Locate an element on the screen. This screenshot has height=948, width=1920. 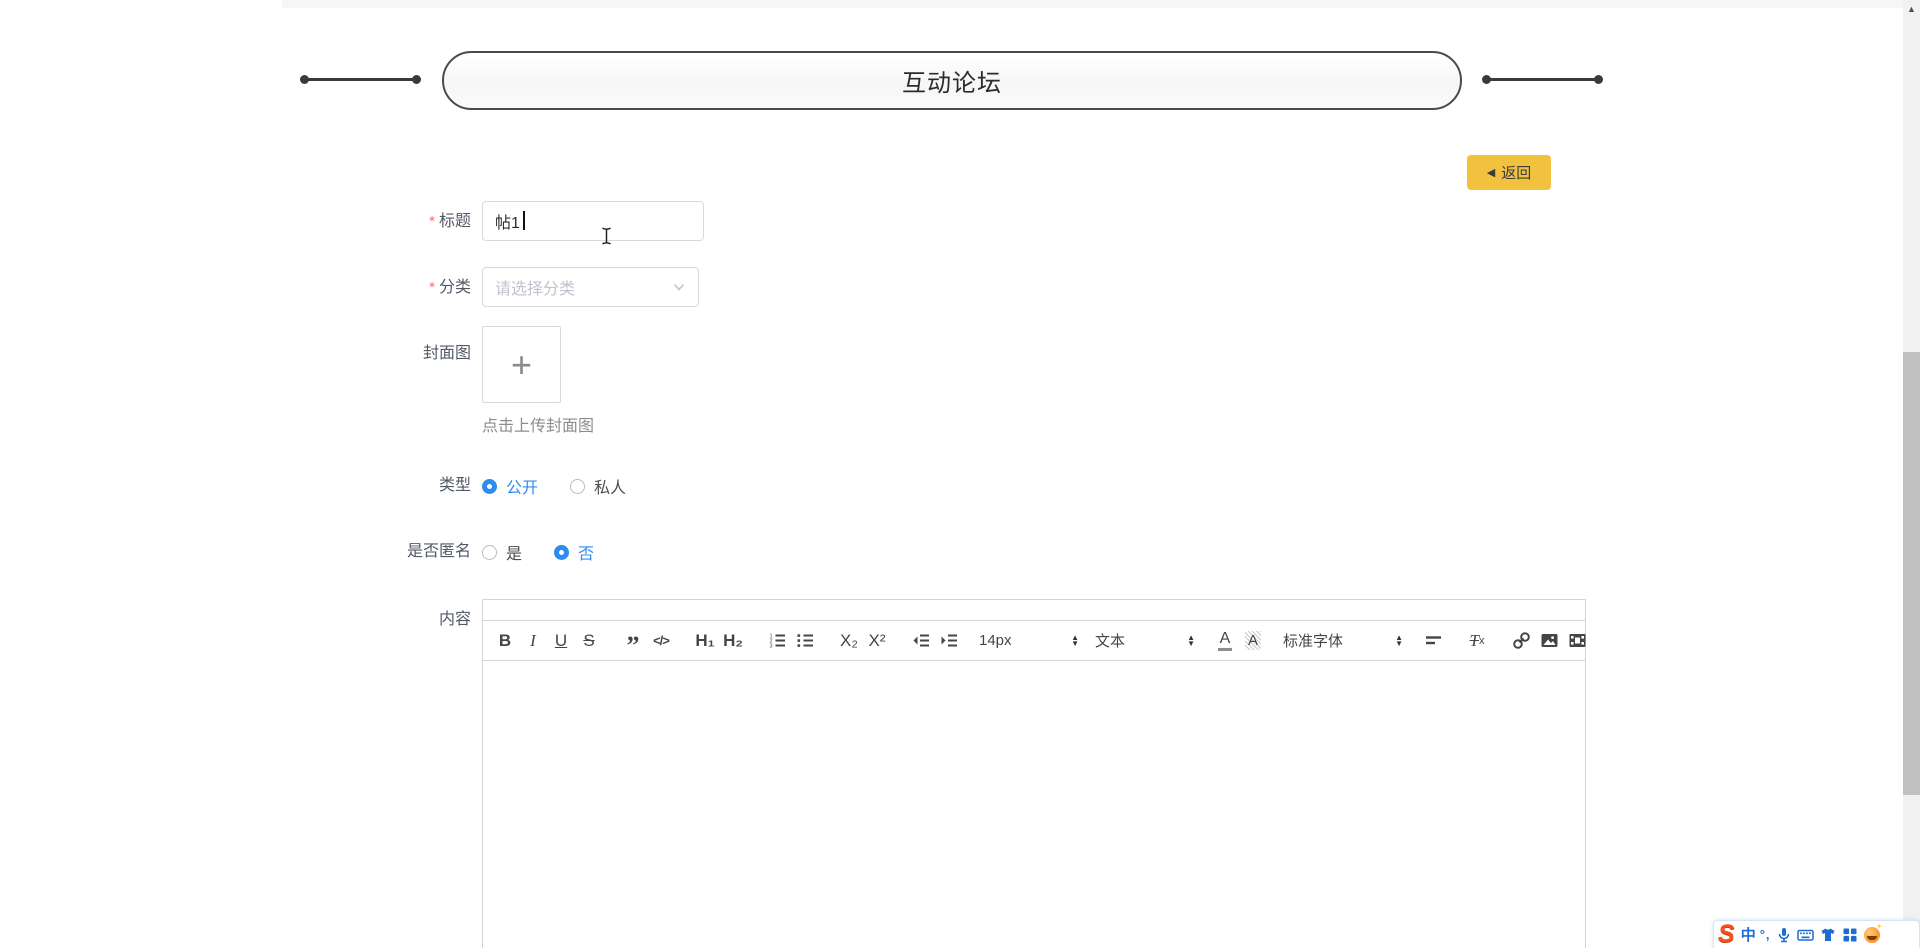
back-button-label: 返回 is located at coordinates (1516, 173).